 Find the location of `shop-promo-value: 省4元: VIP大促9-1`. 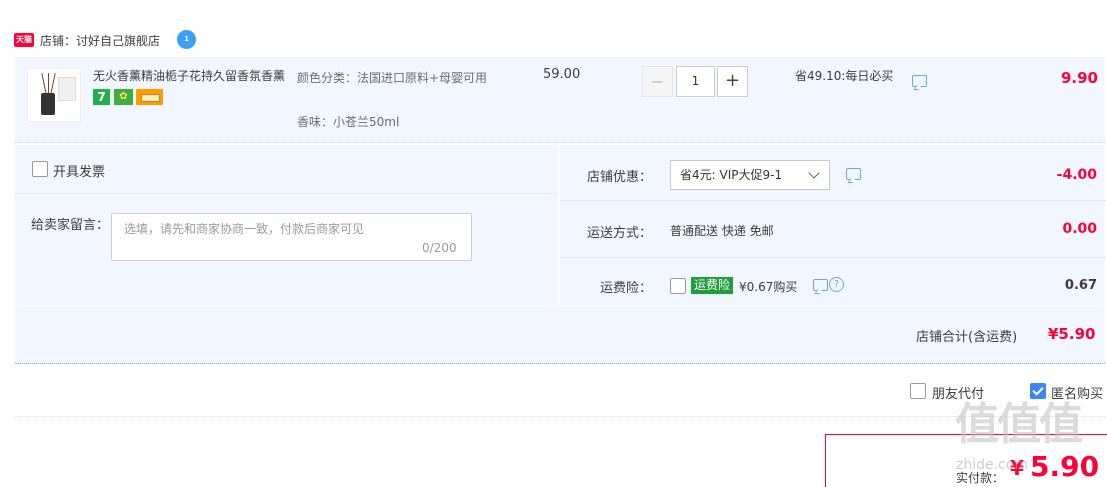

shop-promo-value: 省4元: VIP大促9-1 is located at coordinates (731, 175).